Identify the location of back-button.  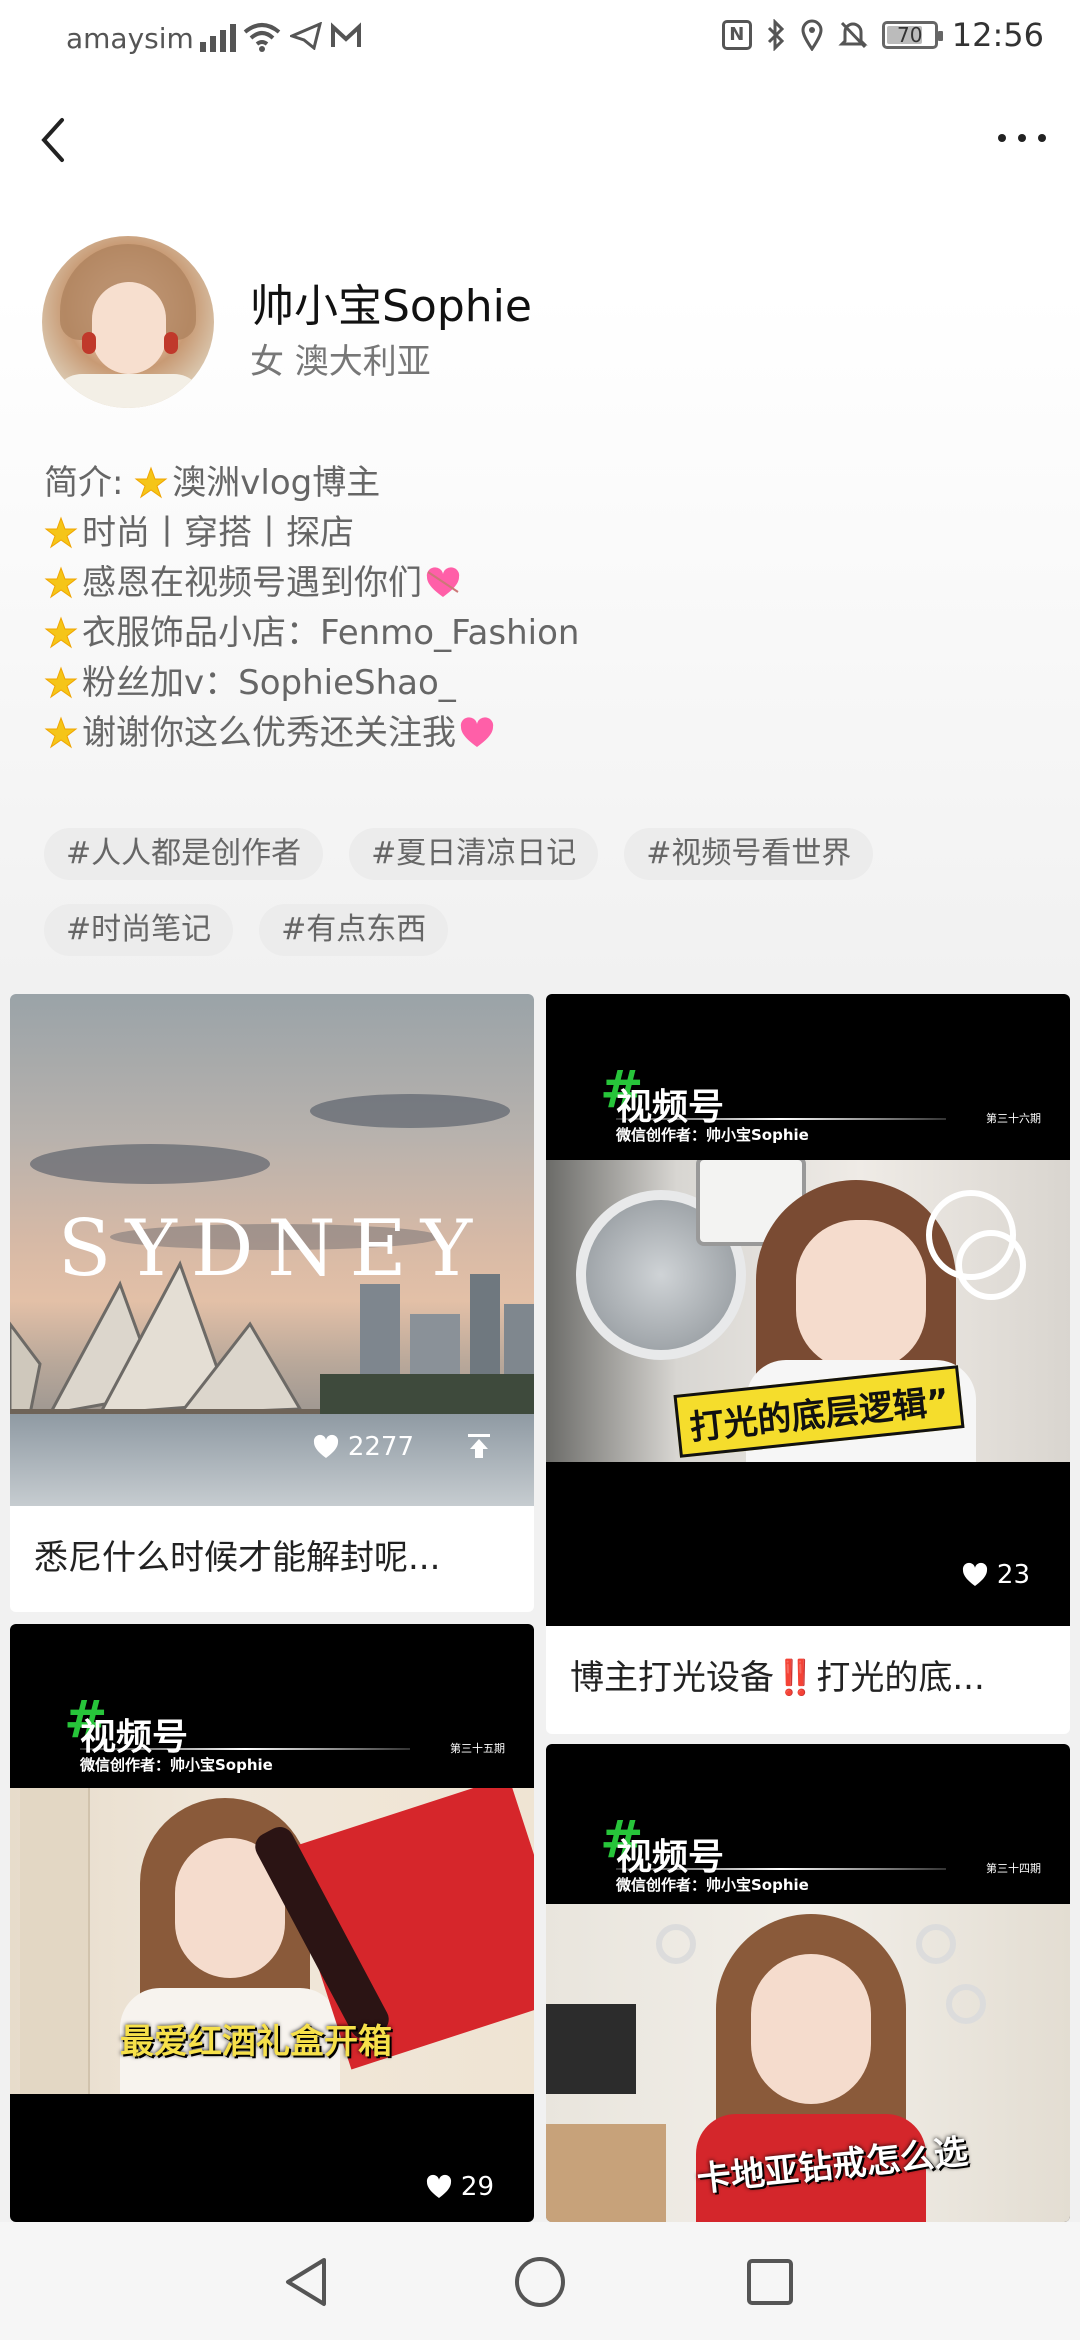
(60, 140).